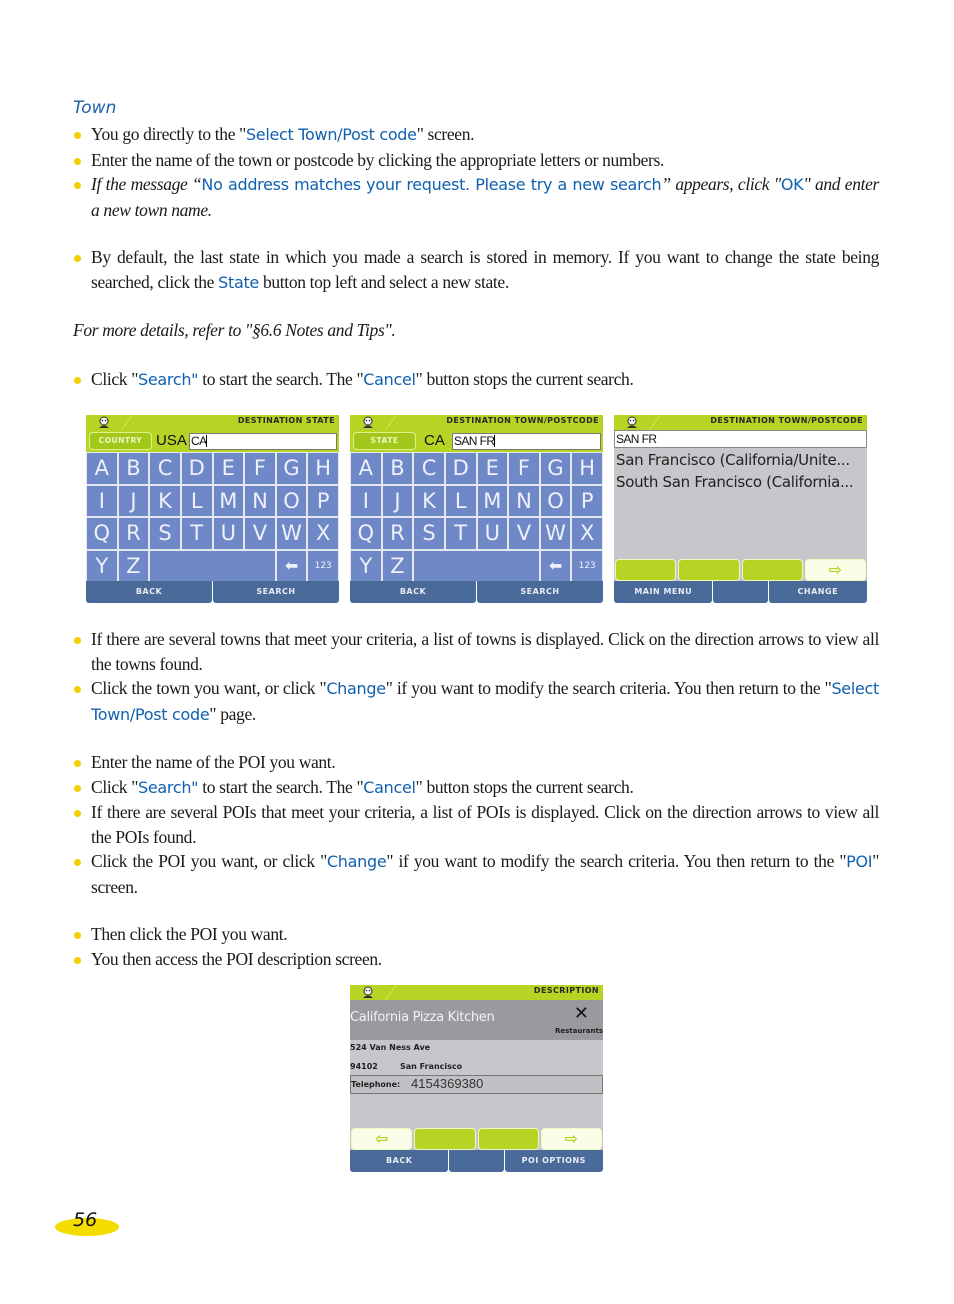 The image size is (954, 1304). I want to click on empty-button, so click(740, 592).